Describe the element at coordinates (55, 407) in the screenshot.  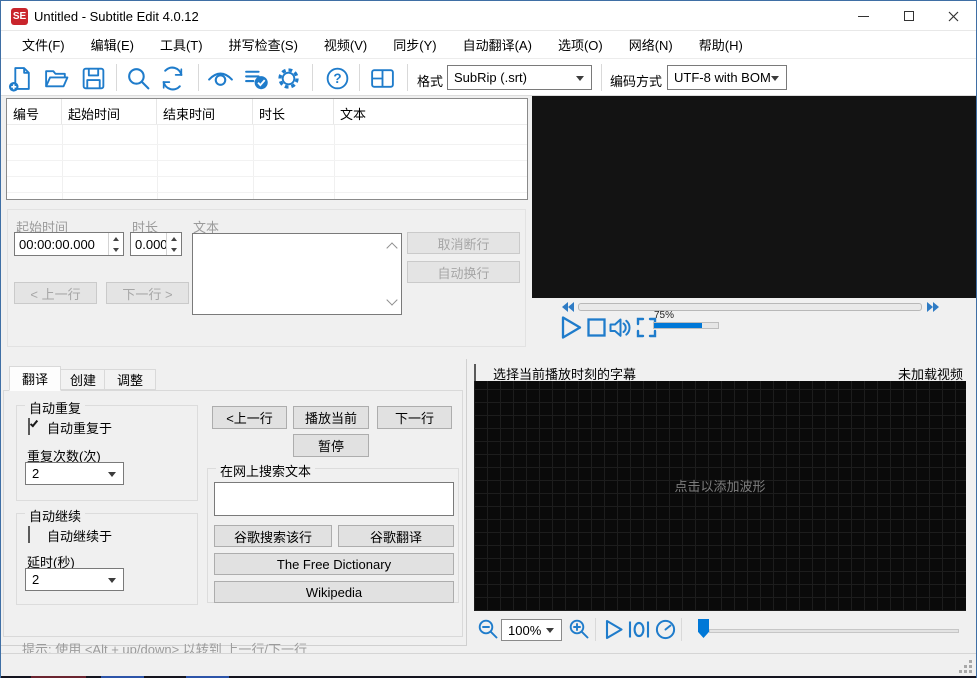
I see `auto-repeat-title: 自动重复` at that location.